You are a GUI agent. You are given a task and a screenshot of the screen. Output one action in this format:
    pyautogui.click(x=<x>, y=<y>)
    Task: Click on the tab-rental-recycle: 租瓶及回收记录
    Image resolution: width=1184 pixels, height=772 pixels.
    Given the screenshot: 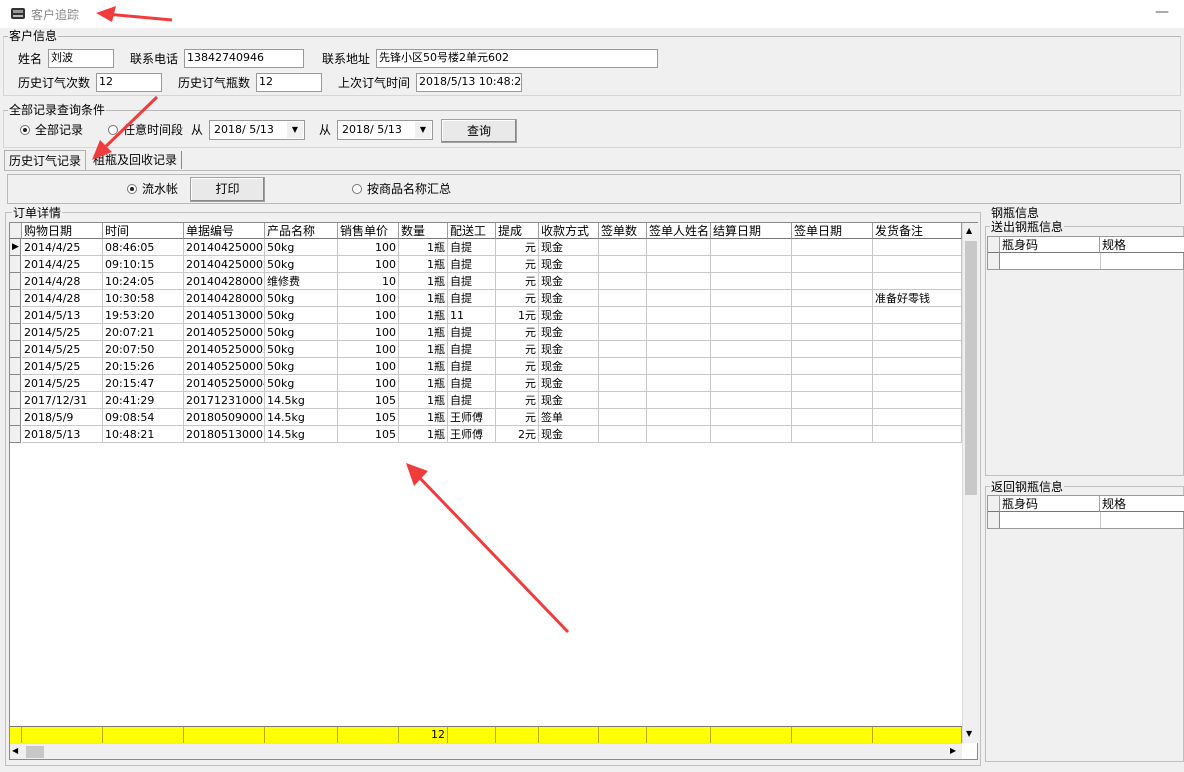 What is the action you would take?
    pyautogui.click(x=136, y=160)
    